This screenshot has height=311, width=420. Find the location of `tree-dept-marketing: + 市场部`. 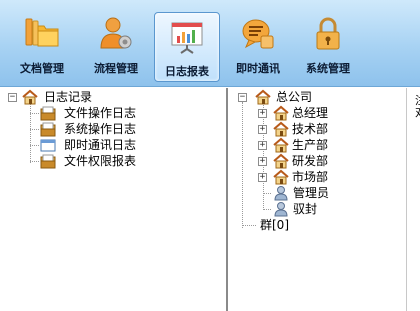

tree-dept-marketing: + 市场部 is located at coordinates (328, 177).